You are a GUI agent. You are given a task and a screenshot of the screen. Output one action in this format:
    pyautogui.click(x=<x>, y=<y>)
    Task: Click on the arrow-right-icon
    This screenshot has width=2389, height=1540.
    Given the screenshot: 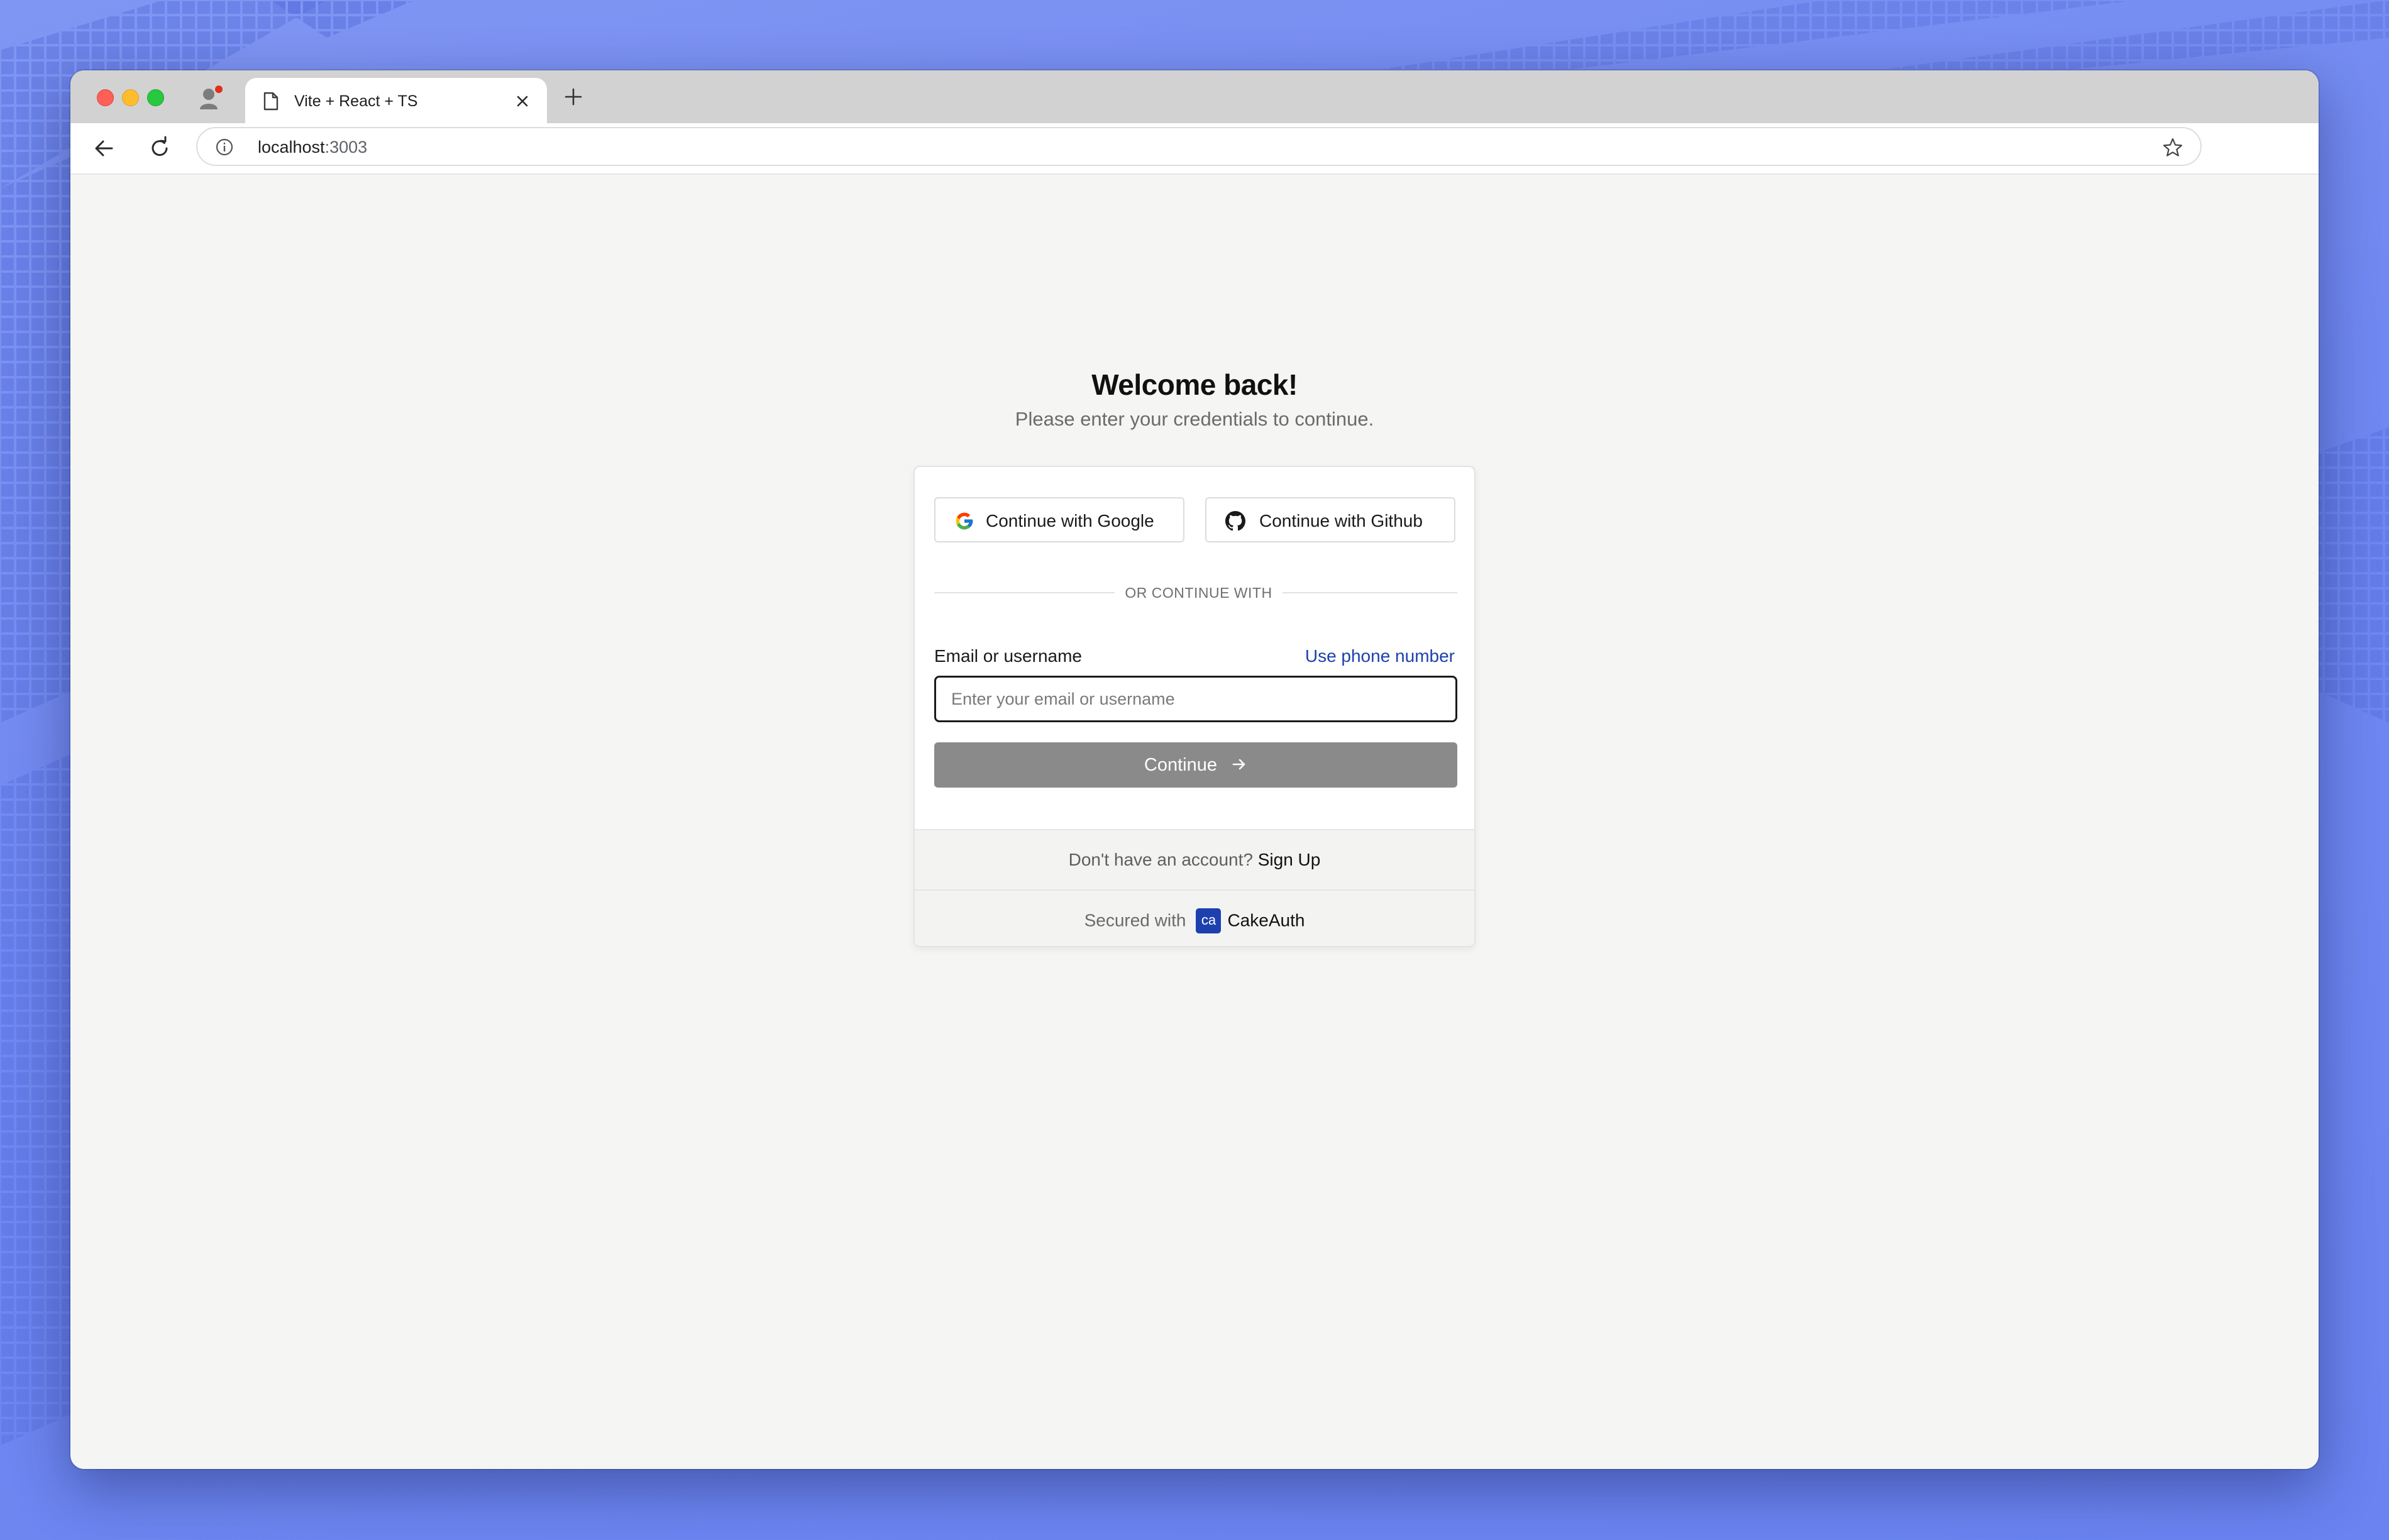 What is the action you would take?
    pyautogui.click(x=1238, y=764)
    